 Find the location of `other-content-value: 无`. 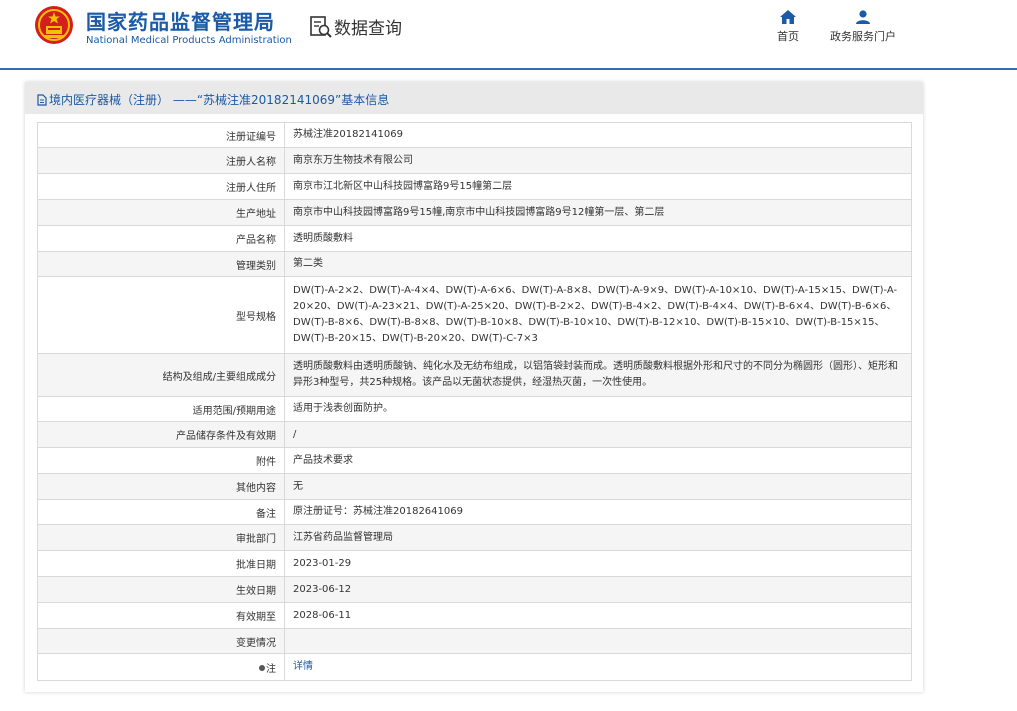

other-content-value: 无 is located at coordinates (598, 486).